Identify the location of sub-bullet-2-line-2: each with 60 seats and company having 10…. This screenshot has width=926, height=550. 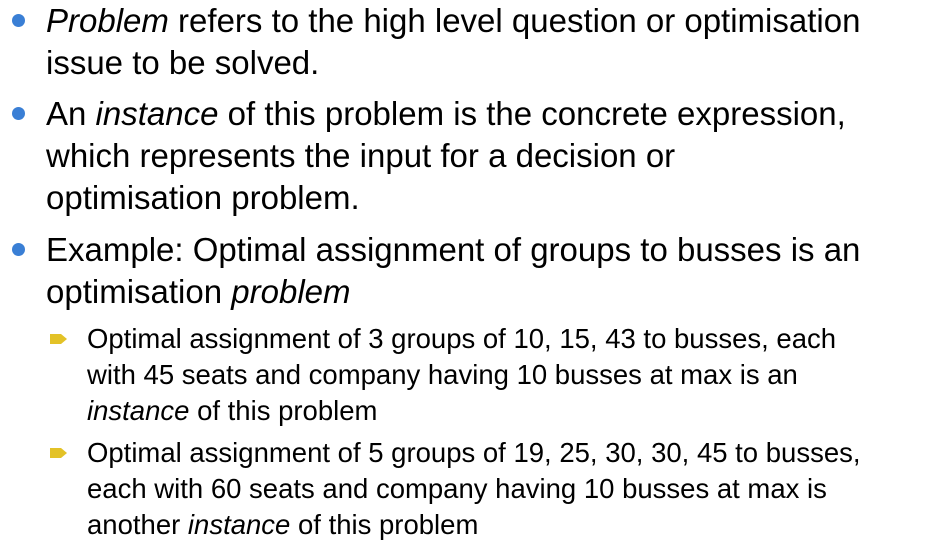
(506, 489).